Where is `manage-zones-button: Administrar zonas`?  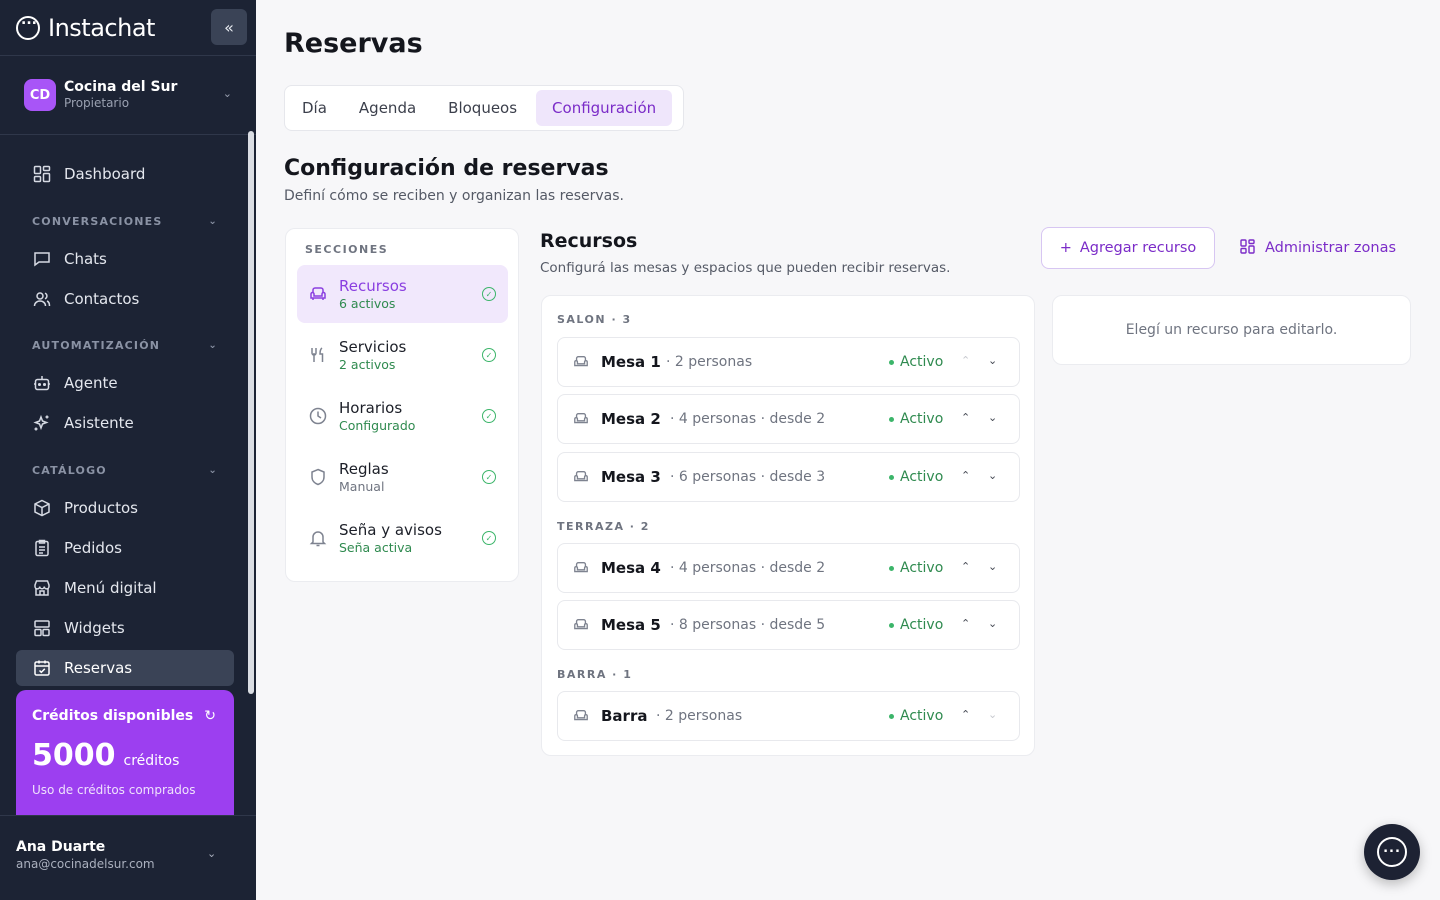
manage-zones-button: Administrar zonas is located at coordinates (1318, 248).